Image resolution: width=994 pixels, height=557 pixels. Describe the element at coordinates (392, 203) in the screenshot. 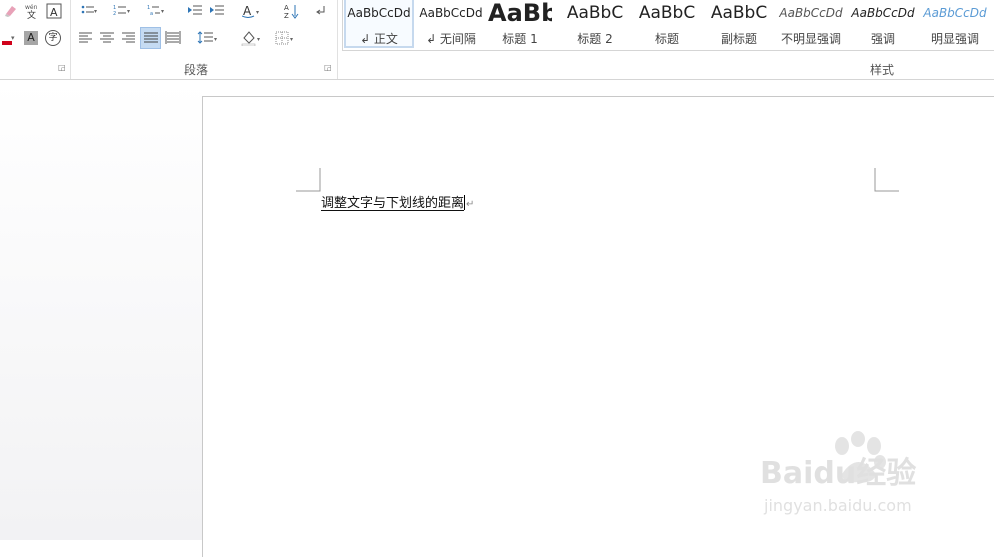

I see `document-text: 调整文字与下划线的距离` at that location.